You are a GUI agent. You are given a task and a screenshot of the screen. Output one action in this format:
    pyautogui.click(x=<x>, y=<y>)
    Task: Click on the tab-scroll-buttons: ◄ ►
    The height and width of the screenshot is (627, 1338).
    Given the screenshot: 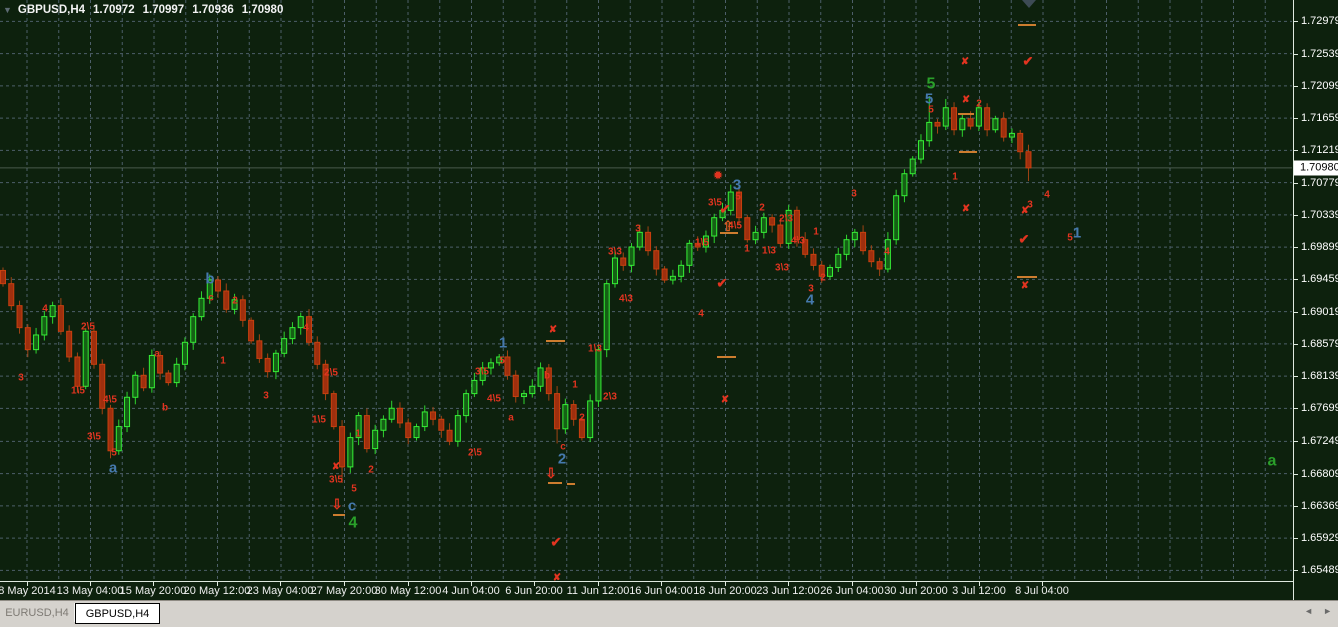 What is the action you would take?
    pyautogui.click(x=1320, y=611)
    